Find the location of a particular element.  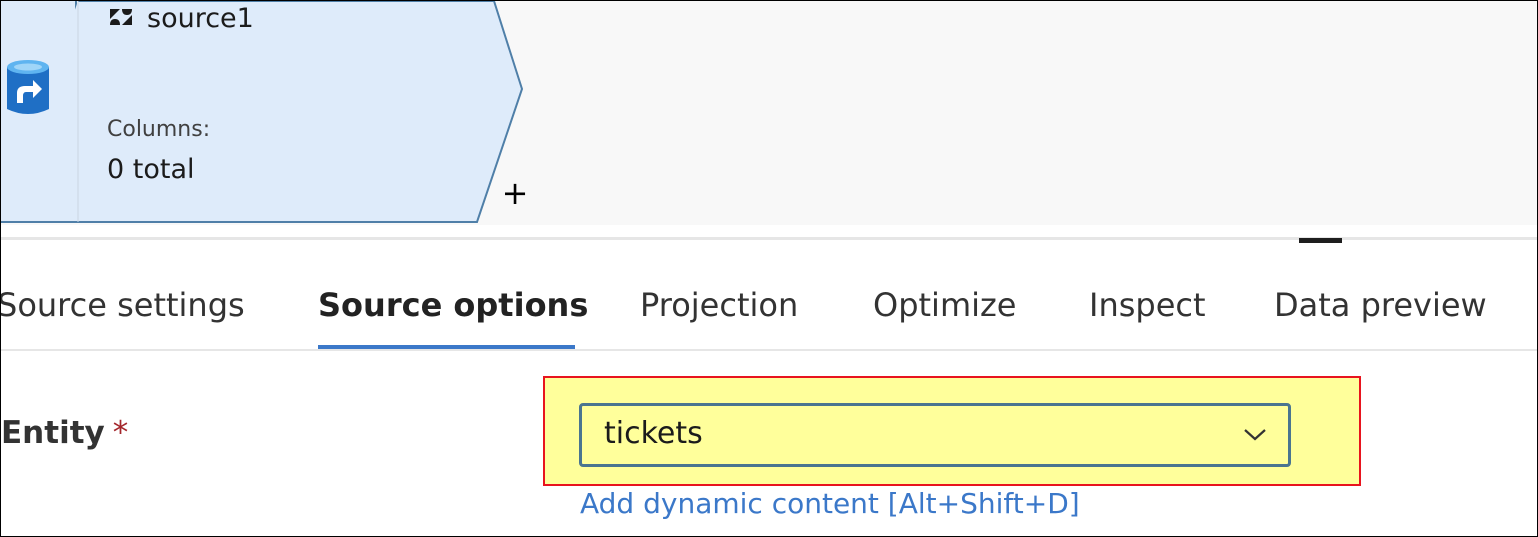

entity-dropdown-value: tickets is located at coordinates (653, 433).